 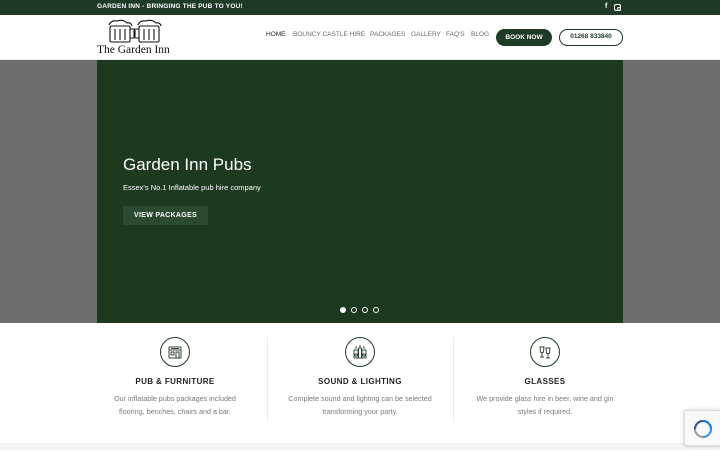 I want to click on nav-bouncy-castle-hire: BOUNCY CASTLE HIRE, so click(x=329, y=34).